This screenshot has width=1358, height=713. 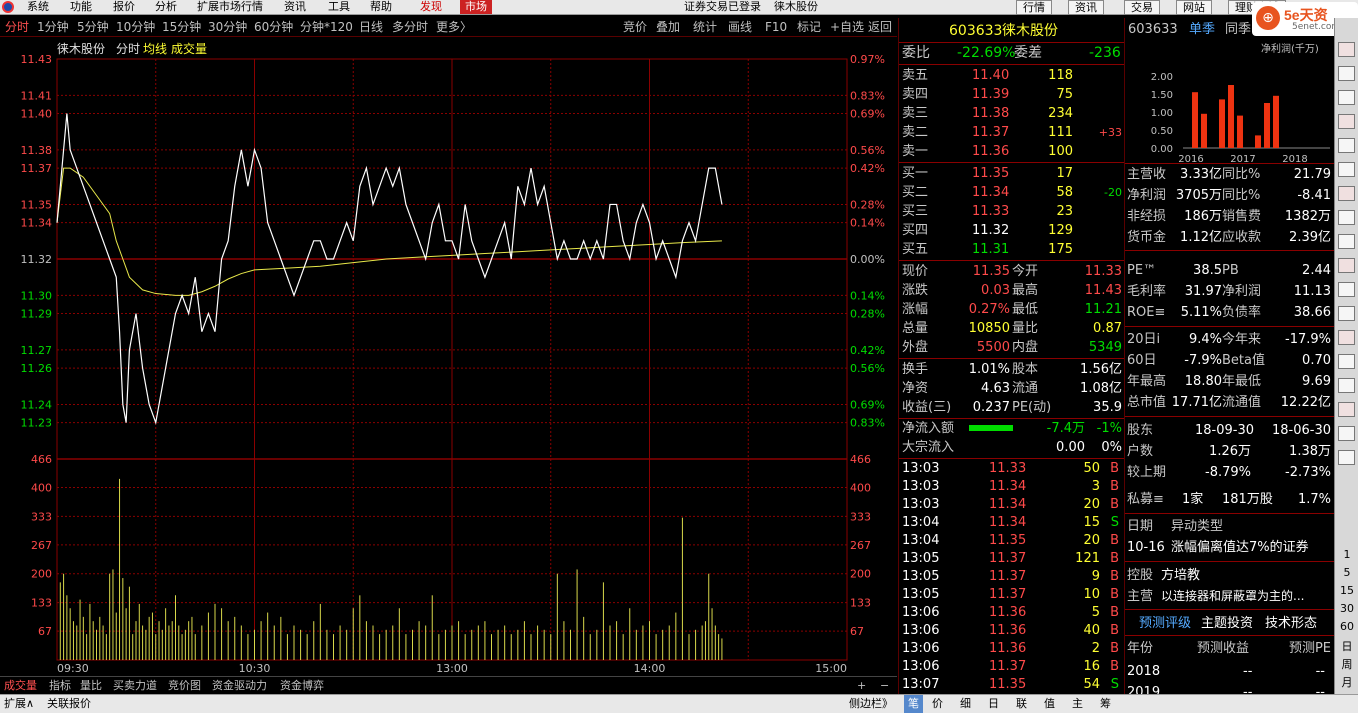 What do you see at coordinates (410, 27) in the screenshot?
I see `tab-multi-intraday: 多分时` at bounding box center [410, 27].